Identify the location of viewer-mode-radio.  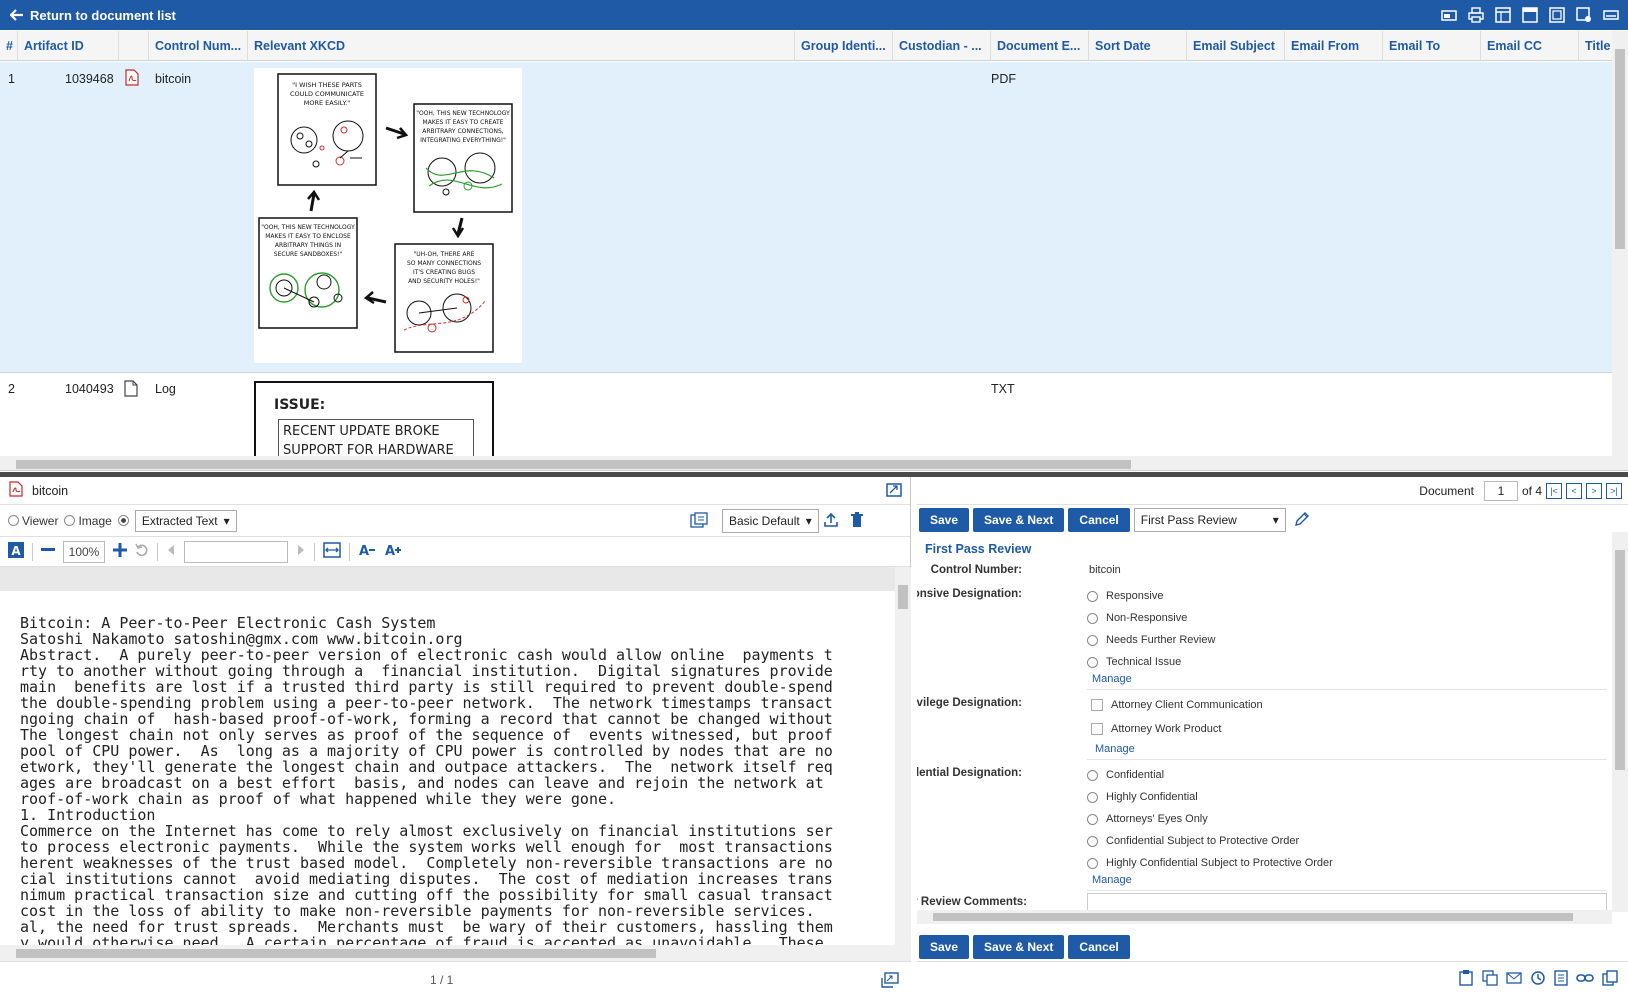
(13, 520).